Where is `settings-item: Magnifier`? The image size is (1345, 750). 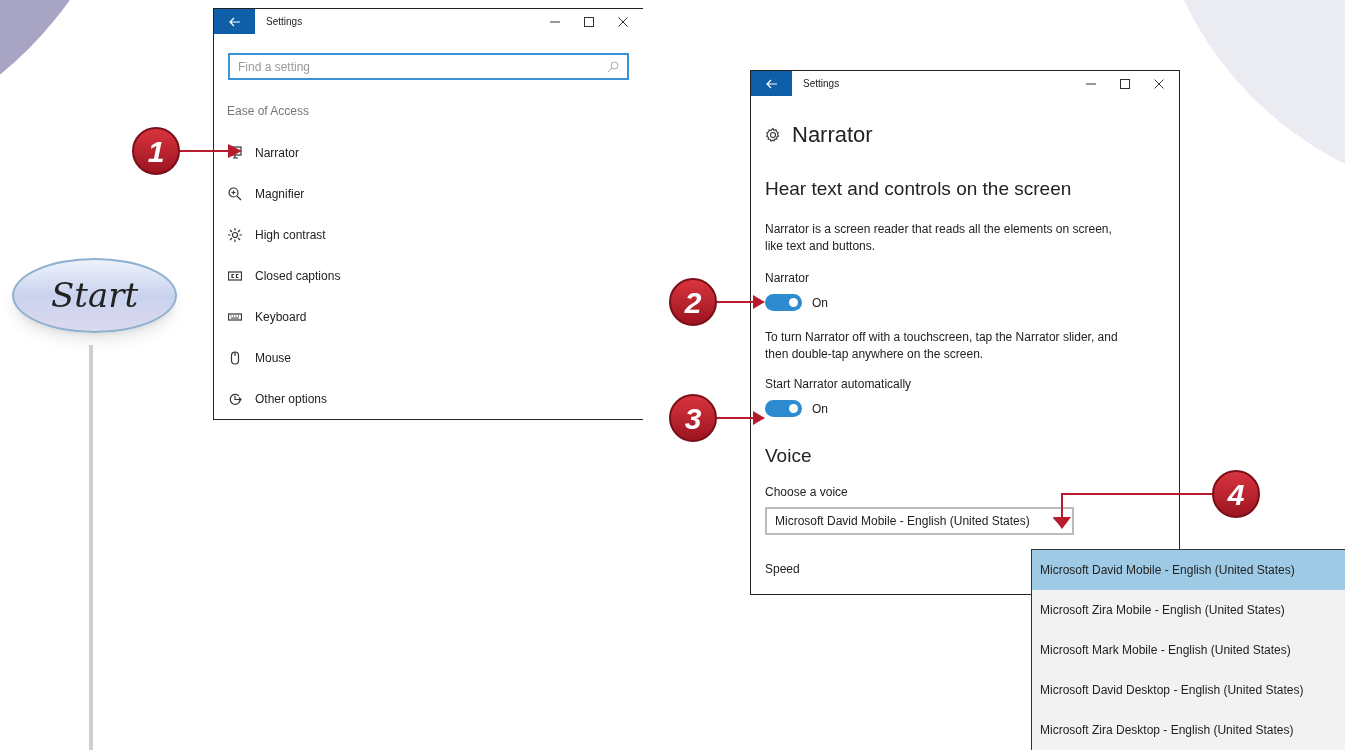
settings-item: Magnifier is located at coordinates (428, 193).